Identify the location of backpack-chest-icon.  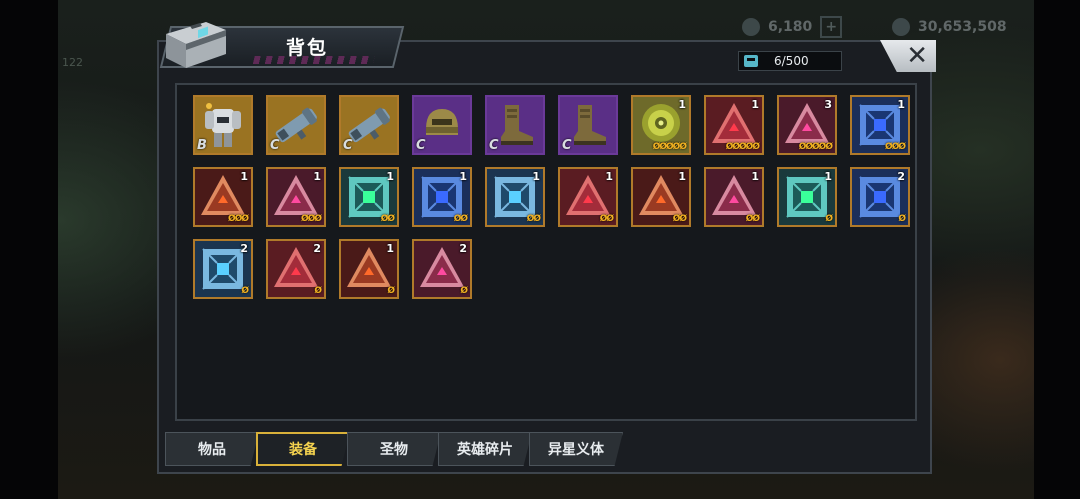
(196, 45).